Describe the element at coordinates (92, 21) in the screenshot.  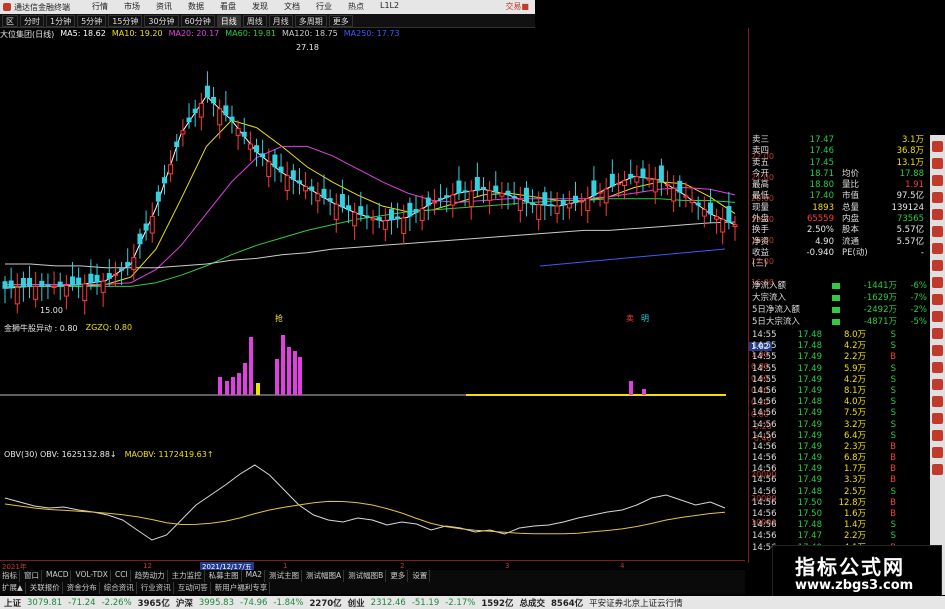
I see `period-tab: 5分钟` at that location.